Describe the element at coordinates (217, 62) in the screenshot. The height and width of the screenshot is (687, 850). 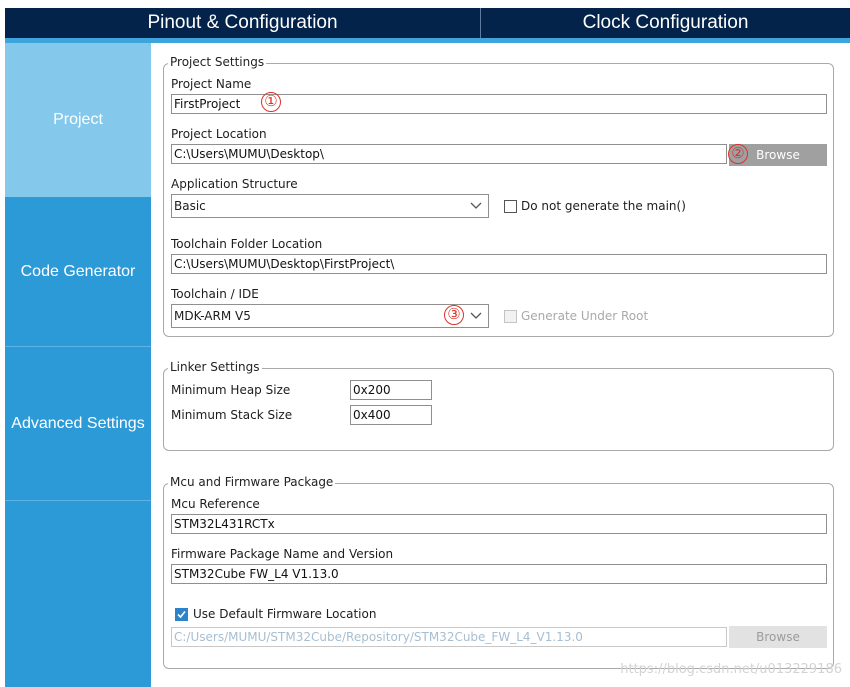
I see `project-settings-title: Project Settings` at that location.